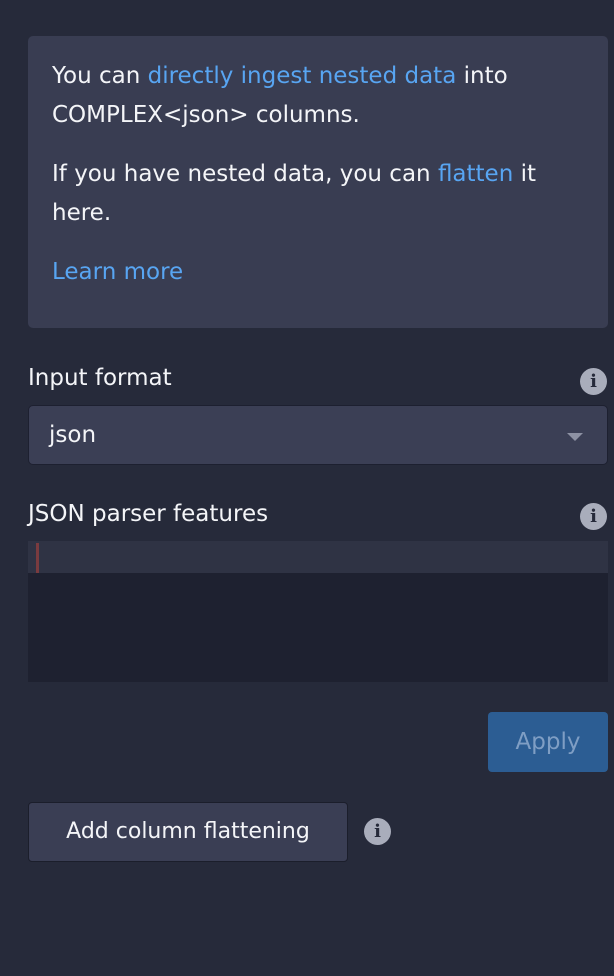 Image resolution: width=614 pixels, height=976 pixels. What do you see at coordinates (117, 272) in the screenshot?
I see `learn-more-link: Learn more` at bounding box center [117, 272].